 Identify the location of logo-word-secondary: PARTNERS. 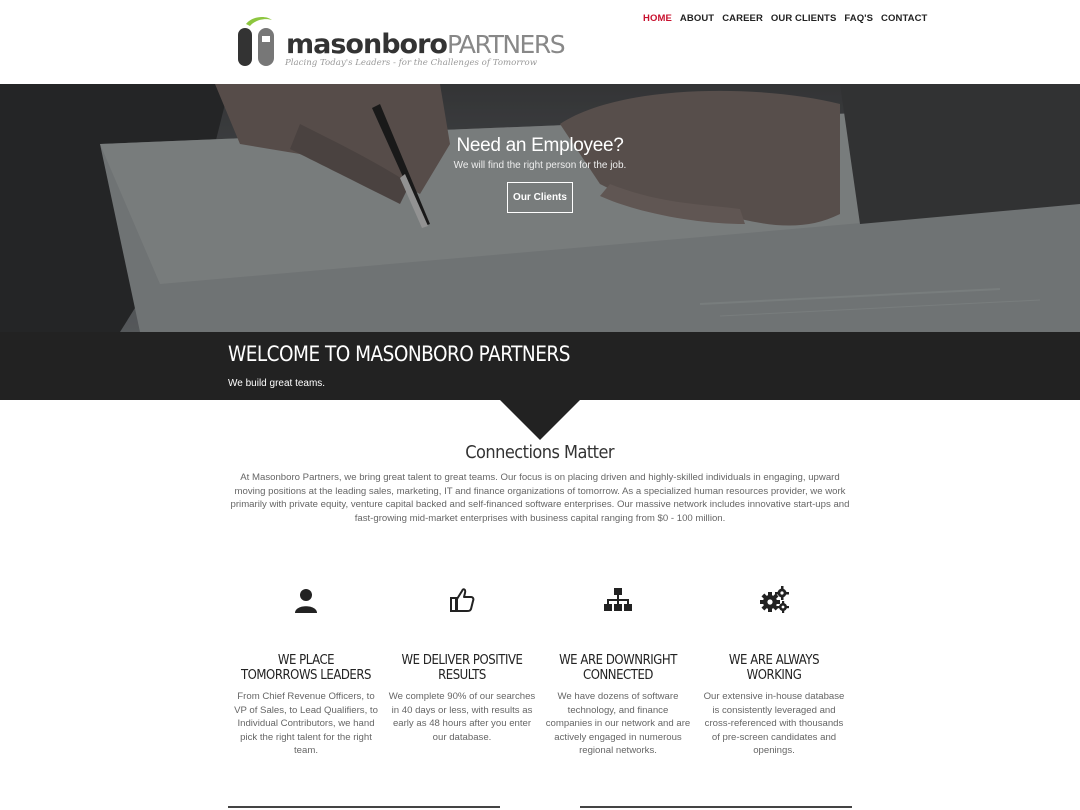
(506, 44).